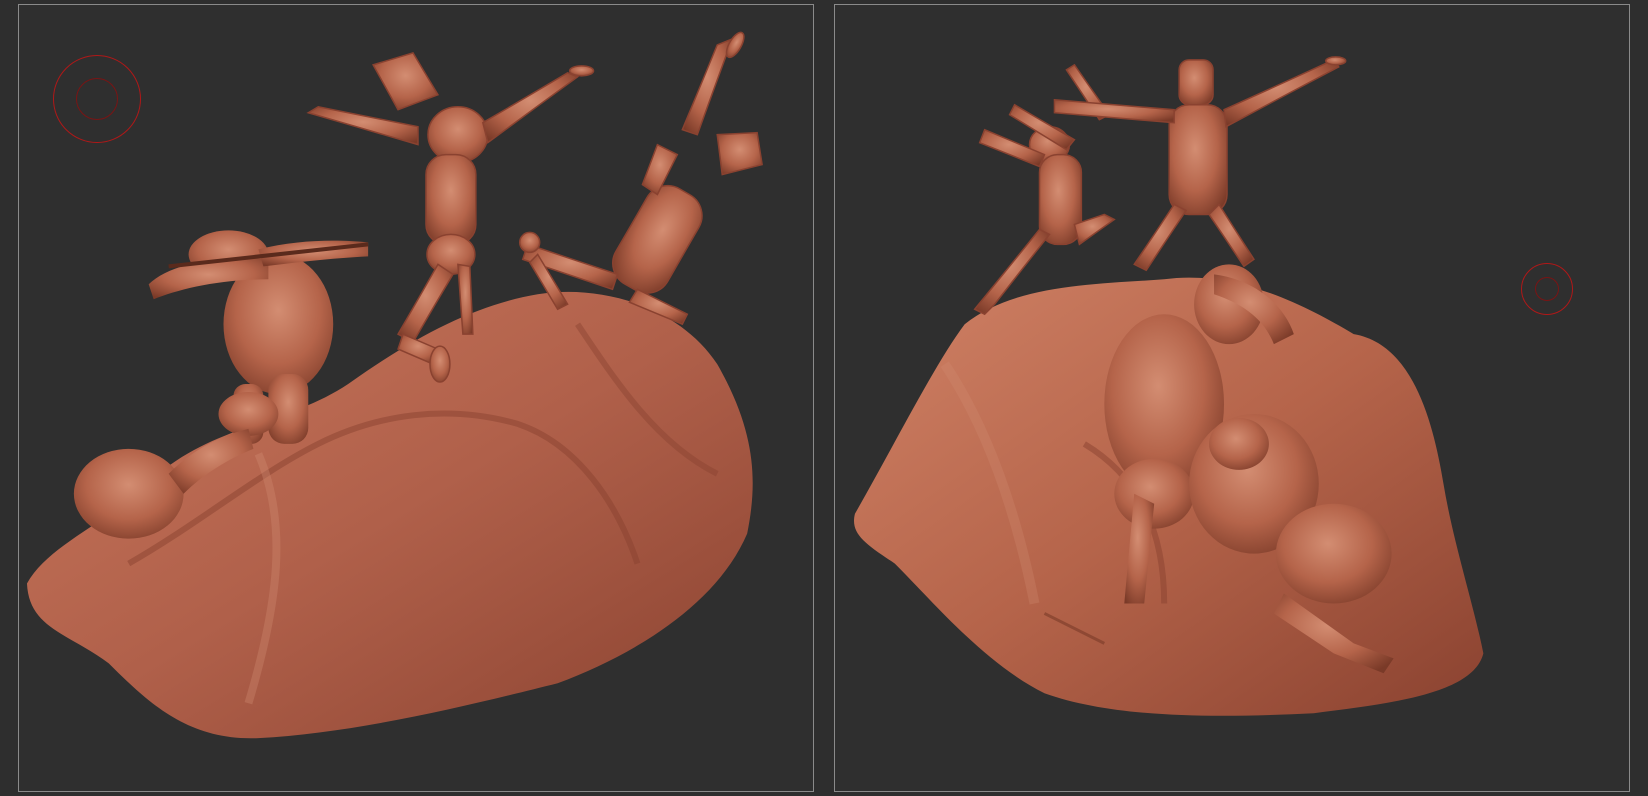  Describe the element at coordinates (1200, 164) in the screenshot. I see `mannequin-back-right` at that location.